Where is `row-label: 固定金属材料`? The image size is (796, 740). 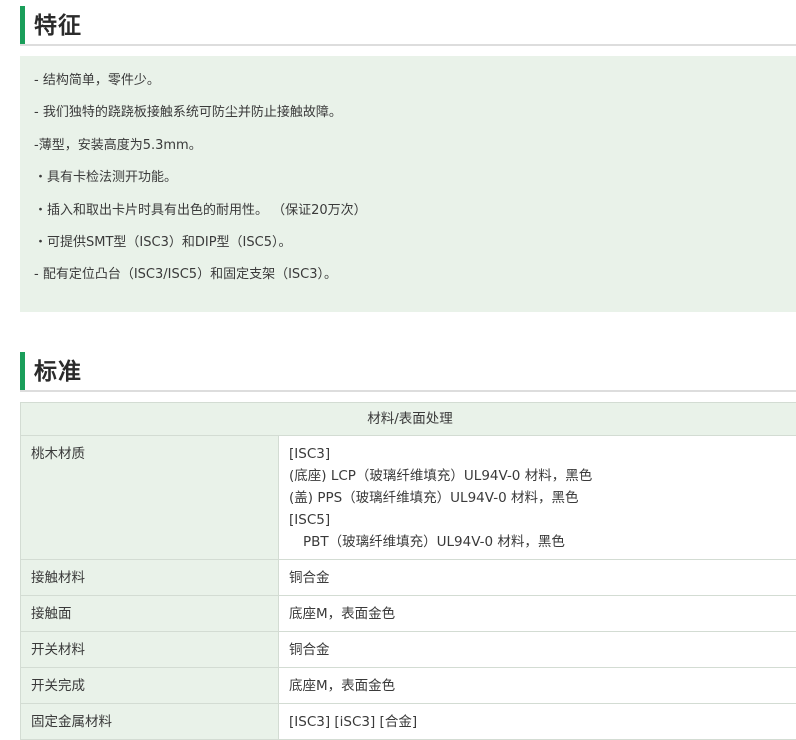 row-label: 固定金属材料 is located at coordinates (150, 722).